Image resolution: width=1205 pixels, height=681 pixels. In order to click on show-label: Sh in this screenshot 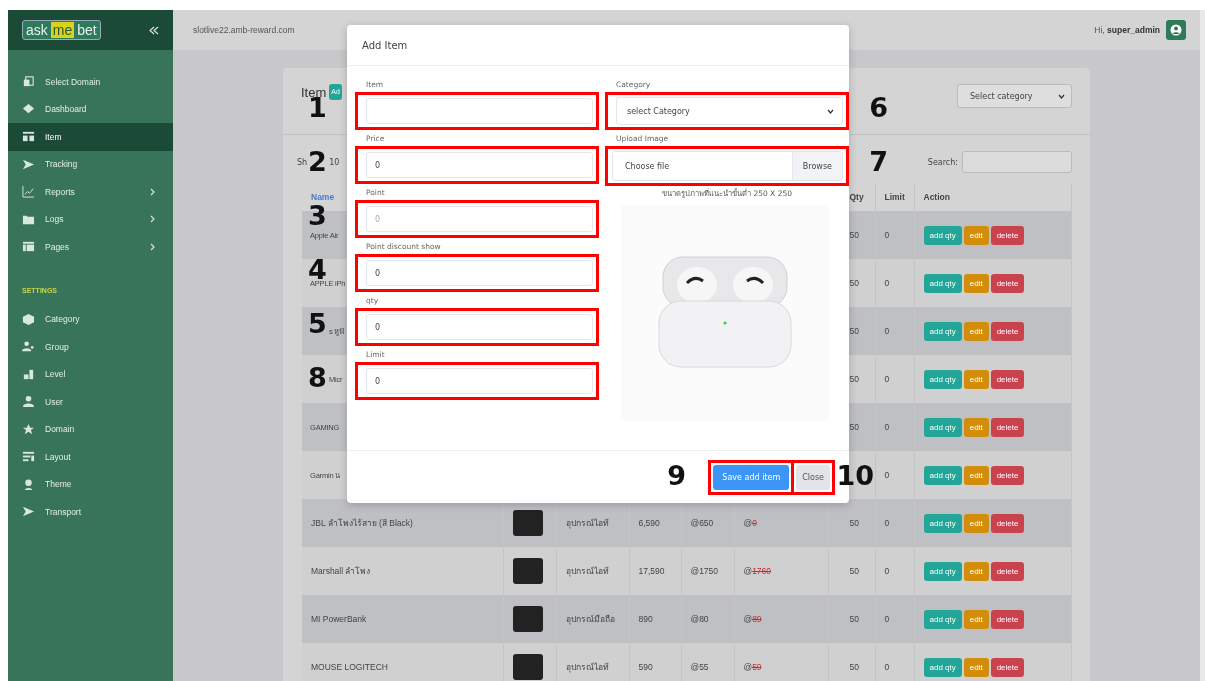, I will do `click(302, 162)`.